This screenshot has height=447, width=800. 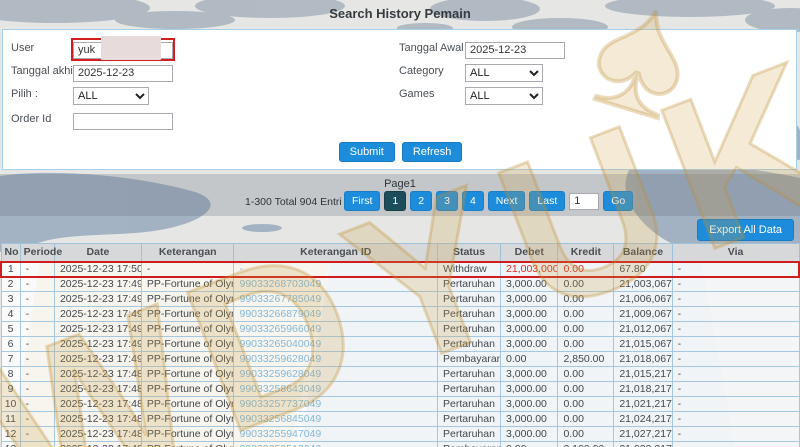 I want to click on cell-date: 2025-12-23 17:49:06, so click(x=97, y=329).